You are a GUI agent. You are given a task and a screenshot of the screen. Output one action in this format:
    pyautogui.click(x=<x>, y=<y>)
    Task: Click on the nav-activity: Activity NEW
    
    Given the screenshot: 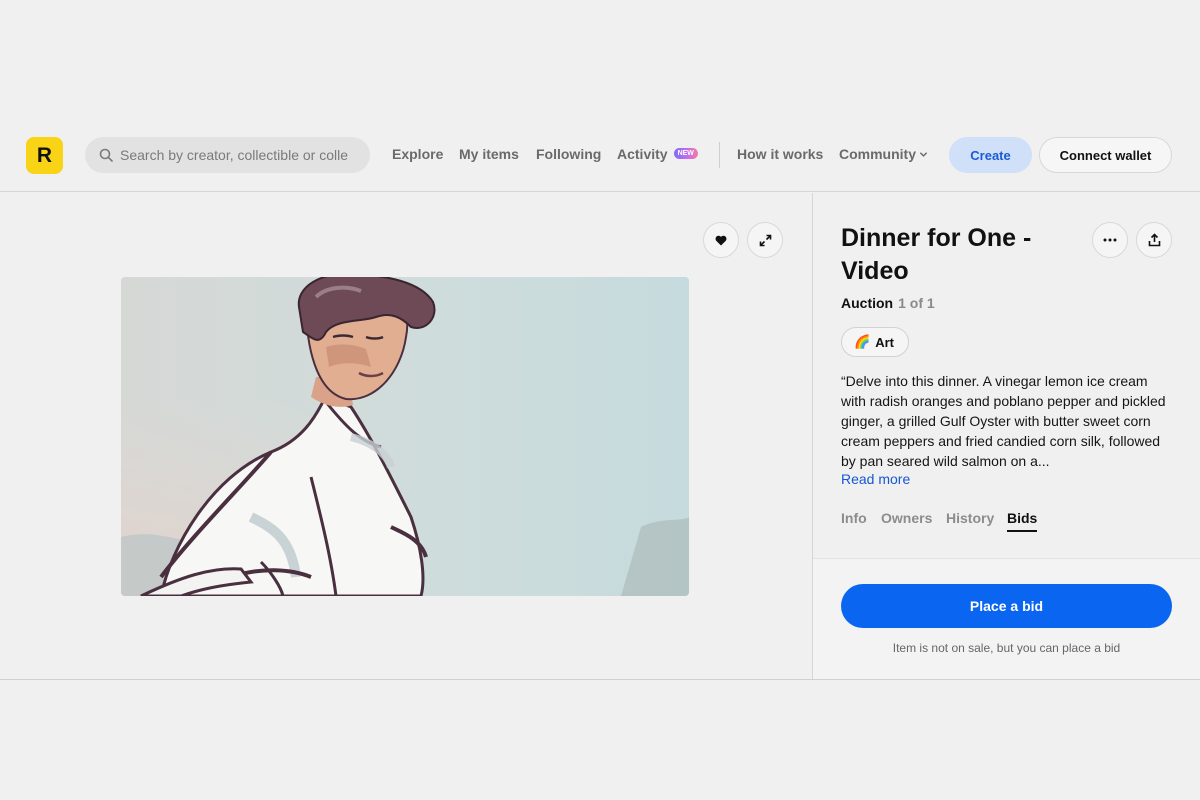 What is the action you would take?
    pyautogui.click(x=657, y=154)
    